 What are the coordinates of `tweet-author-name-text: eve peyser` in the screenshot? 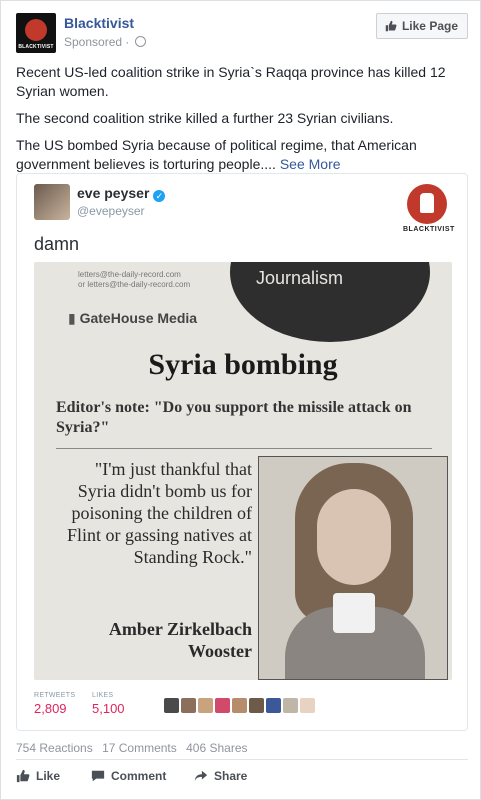 It's located at (113, 193).